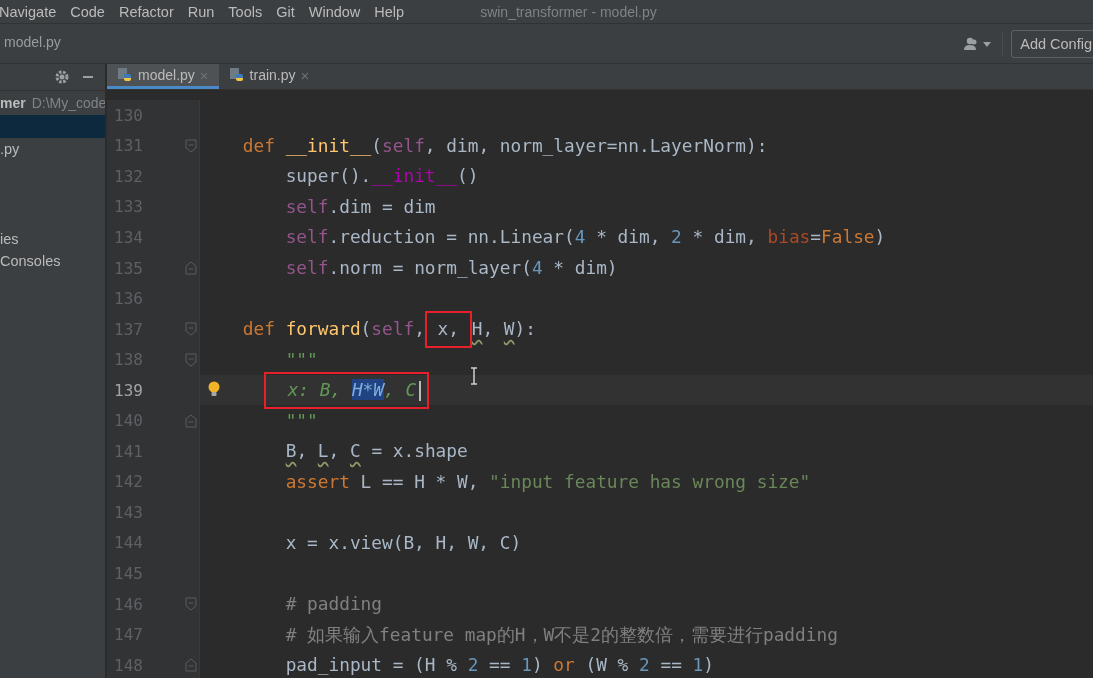 Image resolution: width=1093 pixels, height=678 pixels. I want to click on menu-item: Tools, so click(245, 11).